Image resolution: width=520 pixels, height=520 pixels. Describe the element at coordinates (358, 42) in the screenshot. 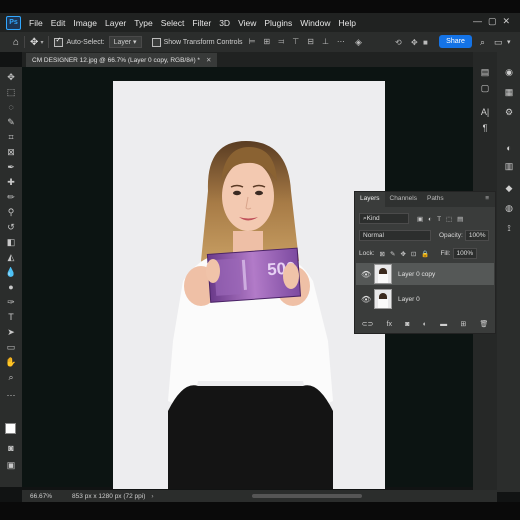

I see `3d-mode-icon: ◈` at that location.